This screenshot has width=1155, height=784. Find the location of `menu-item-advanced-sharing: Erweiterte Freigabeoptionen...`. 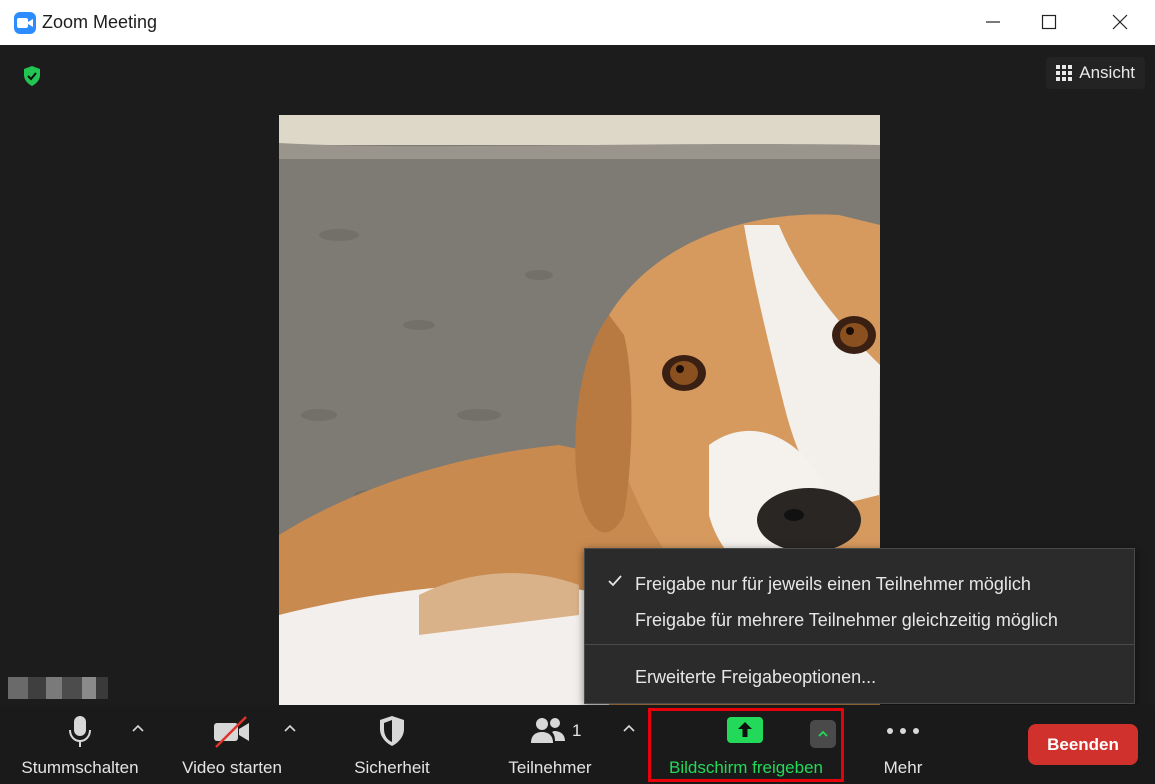

menu-item-advanced-sharing: Erweiterte Freigabeoptionen... is located at coordinates (859, 676).